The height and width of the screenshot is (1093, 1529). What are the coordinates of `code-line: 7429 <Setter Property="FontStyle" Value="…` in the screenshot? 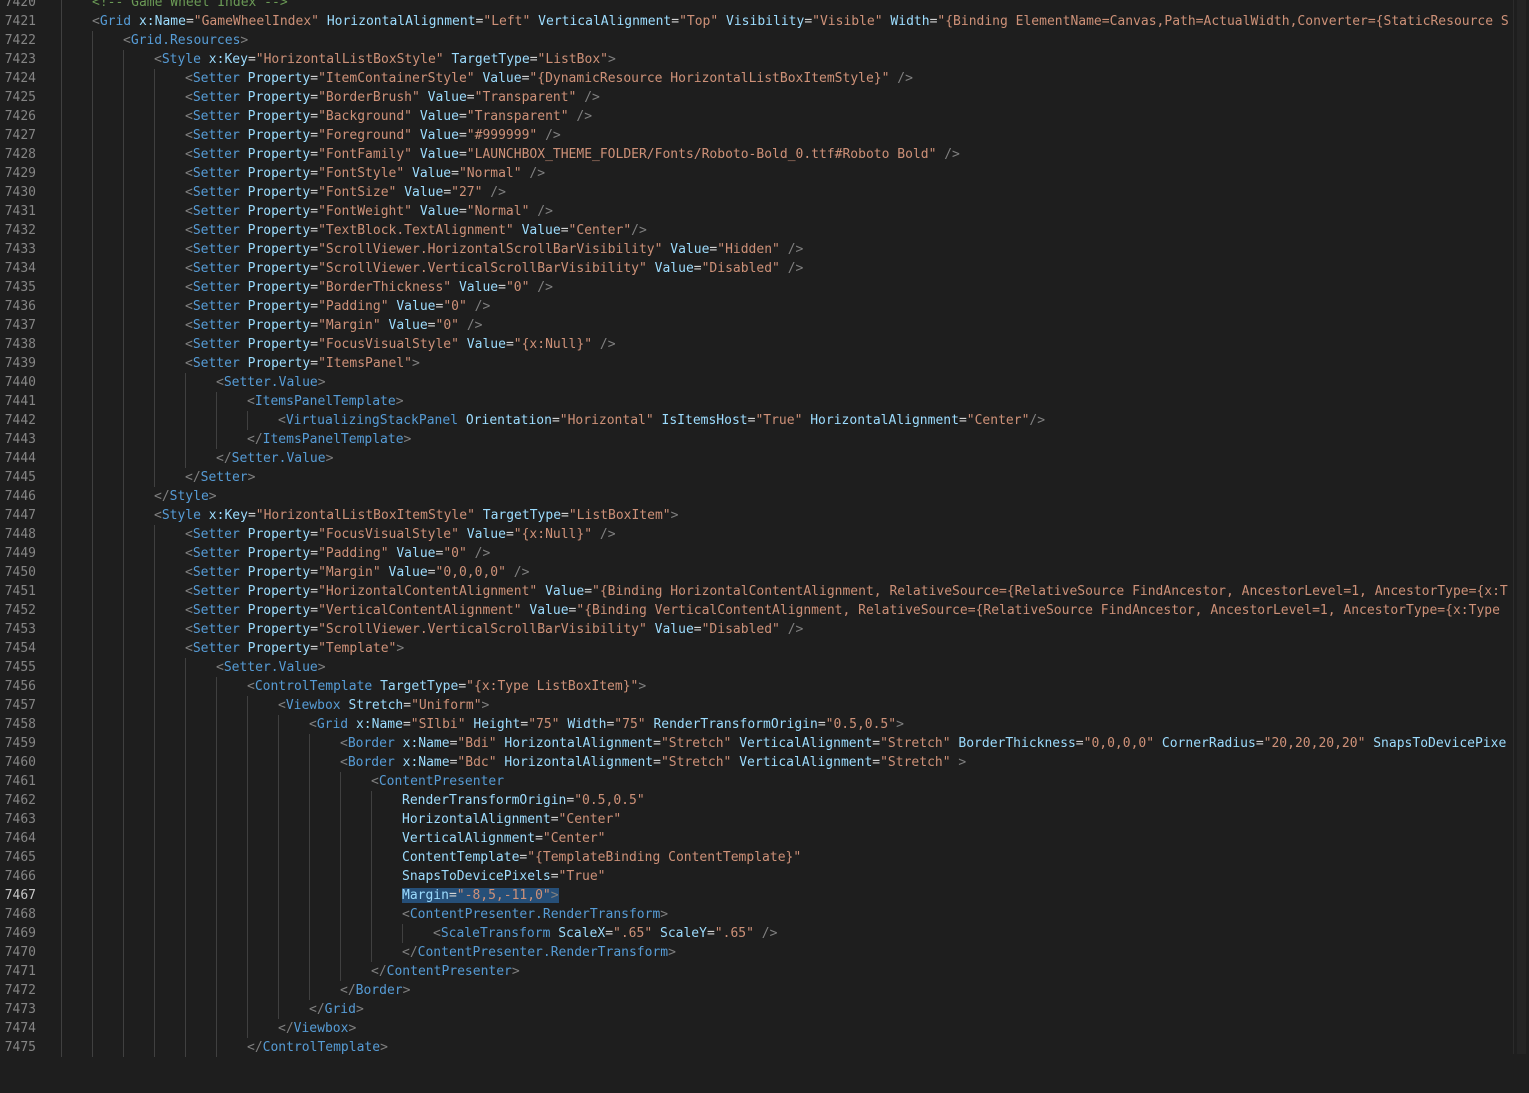 It's located at (757, 173).